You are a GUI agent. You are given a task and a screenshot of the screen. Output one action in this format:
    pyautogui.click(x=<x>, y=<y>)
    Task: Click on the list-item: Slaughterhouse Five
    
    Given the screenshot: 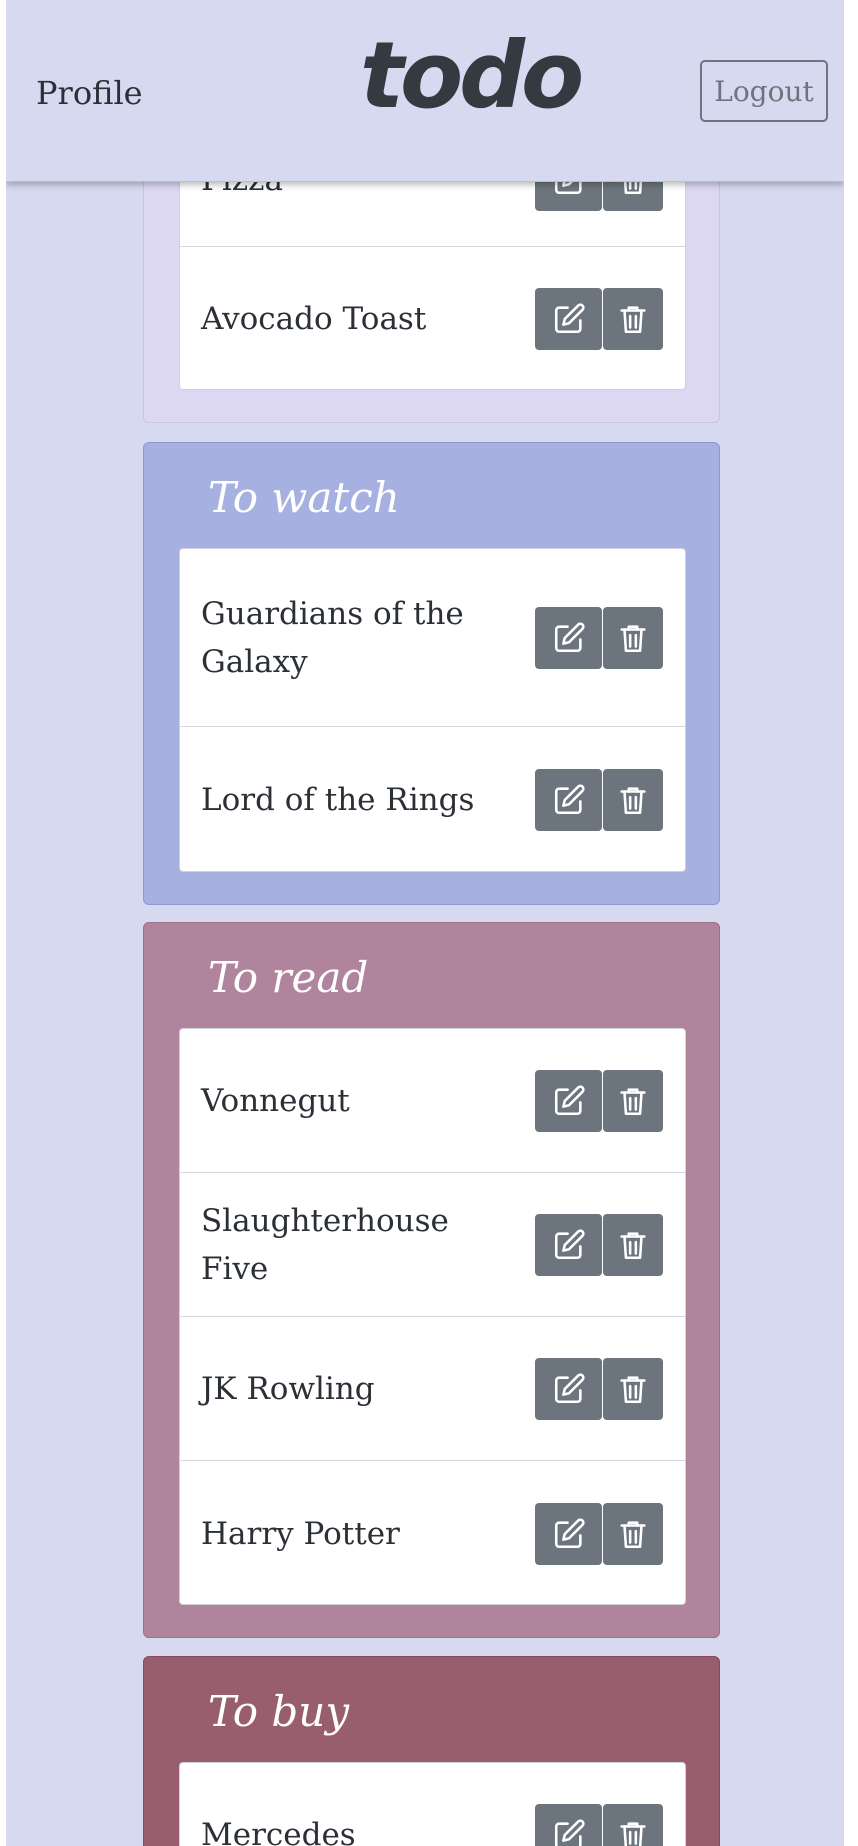 What is the action you would take?
    pyautogui.click(x=432, y=1245)
    